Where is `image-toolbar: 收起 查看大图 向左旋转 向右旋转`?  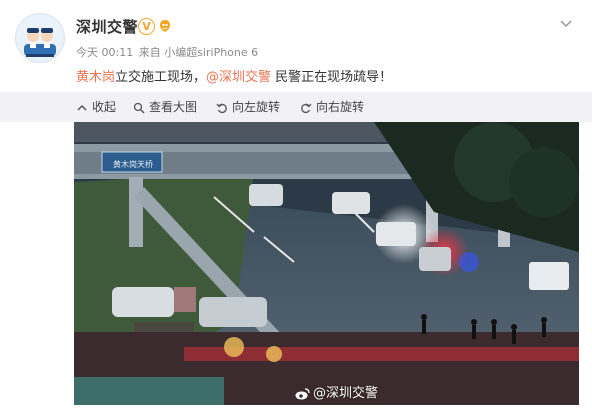 image-toolbar: 收起 查看大图 向左旋转 向右旋转 is located at coordinates (296, 107).